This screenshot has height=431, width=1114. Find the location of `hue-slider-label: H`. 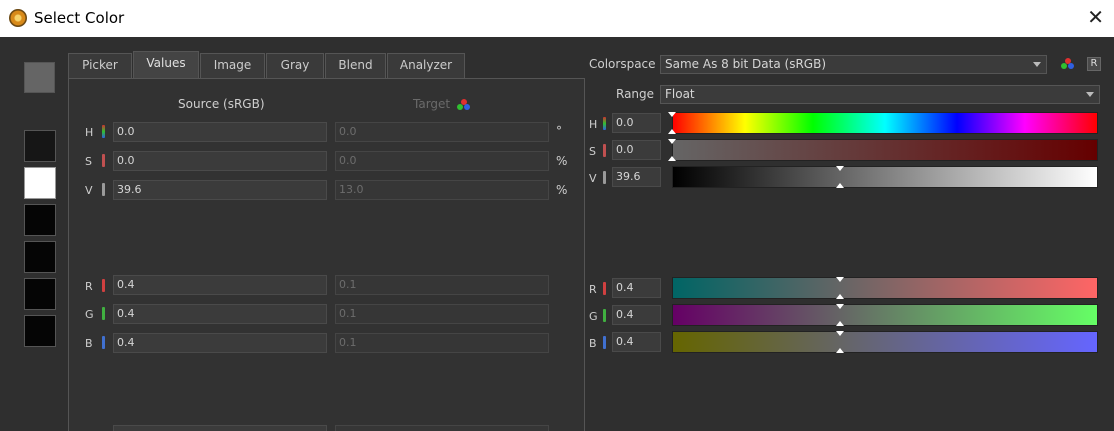

hue-slider-label: H is located at coordinates (593, 124).